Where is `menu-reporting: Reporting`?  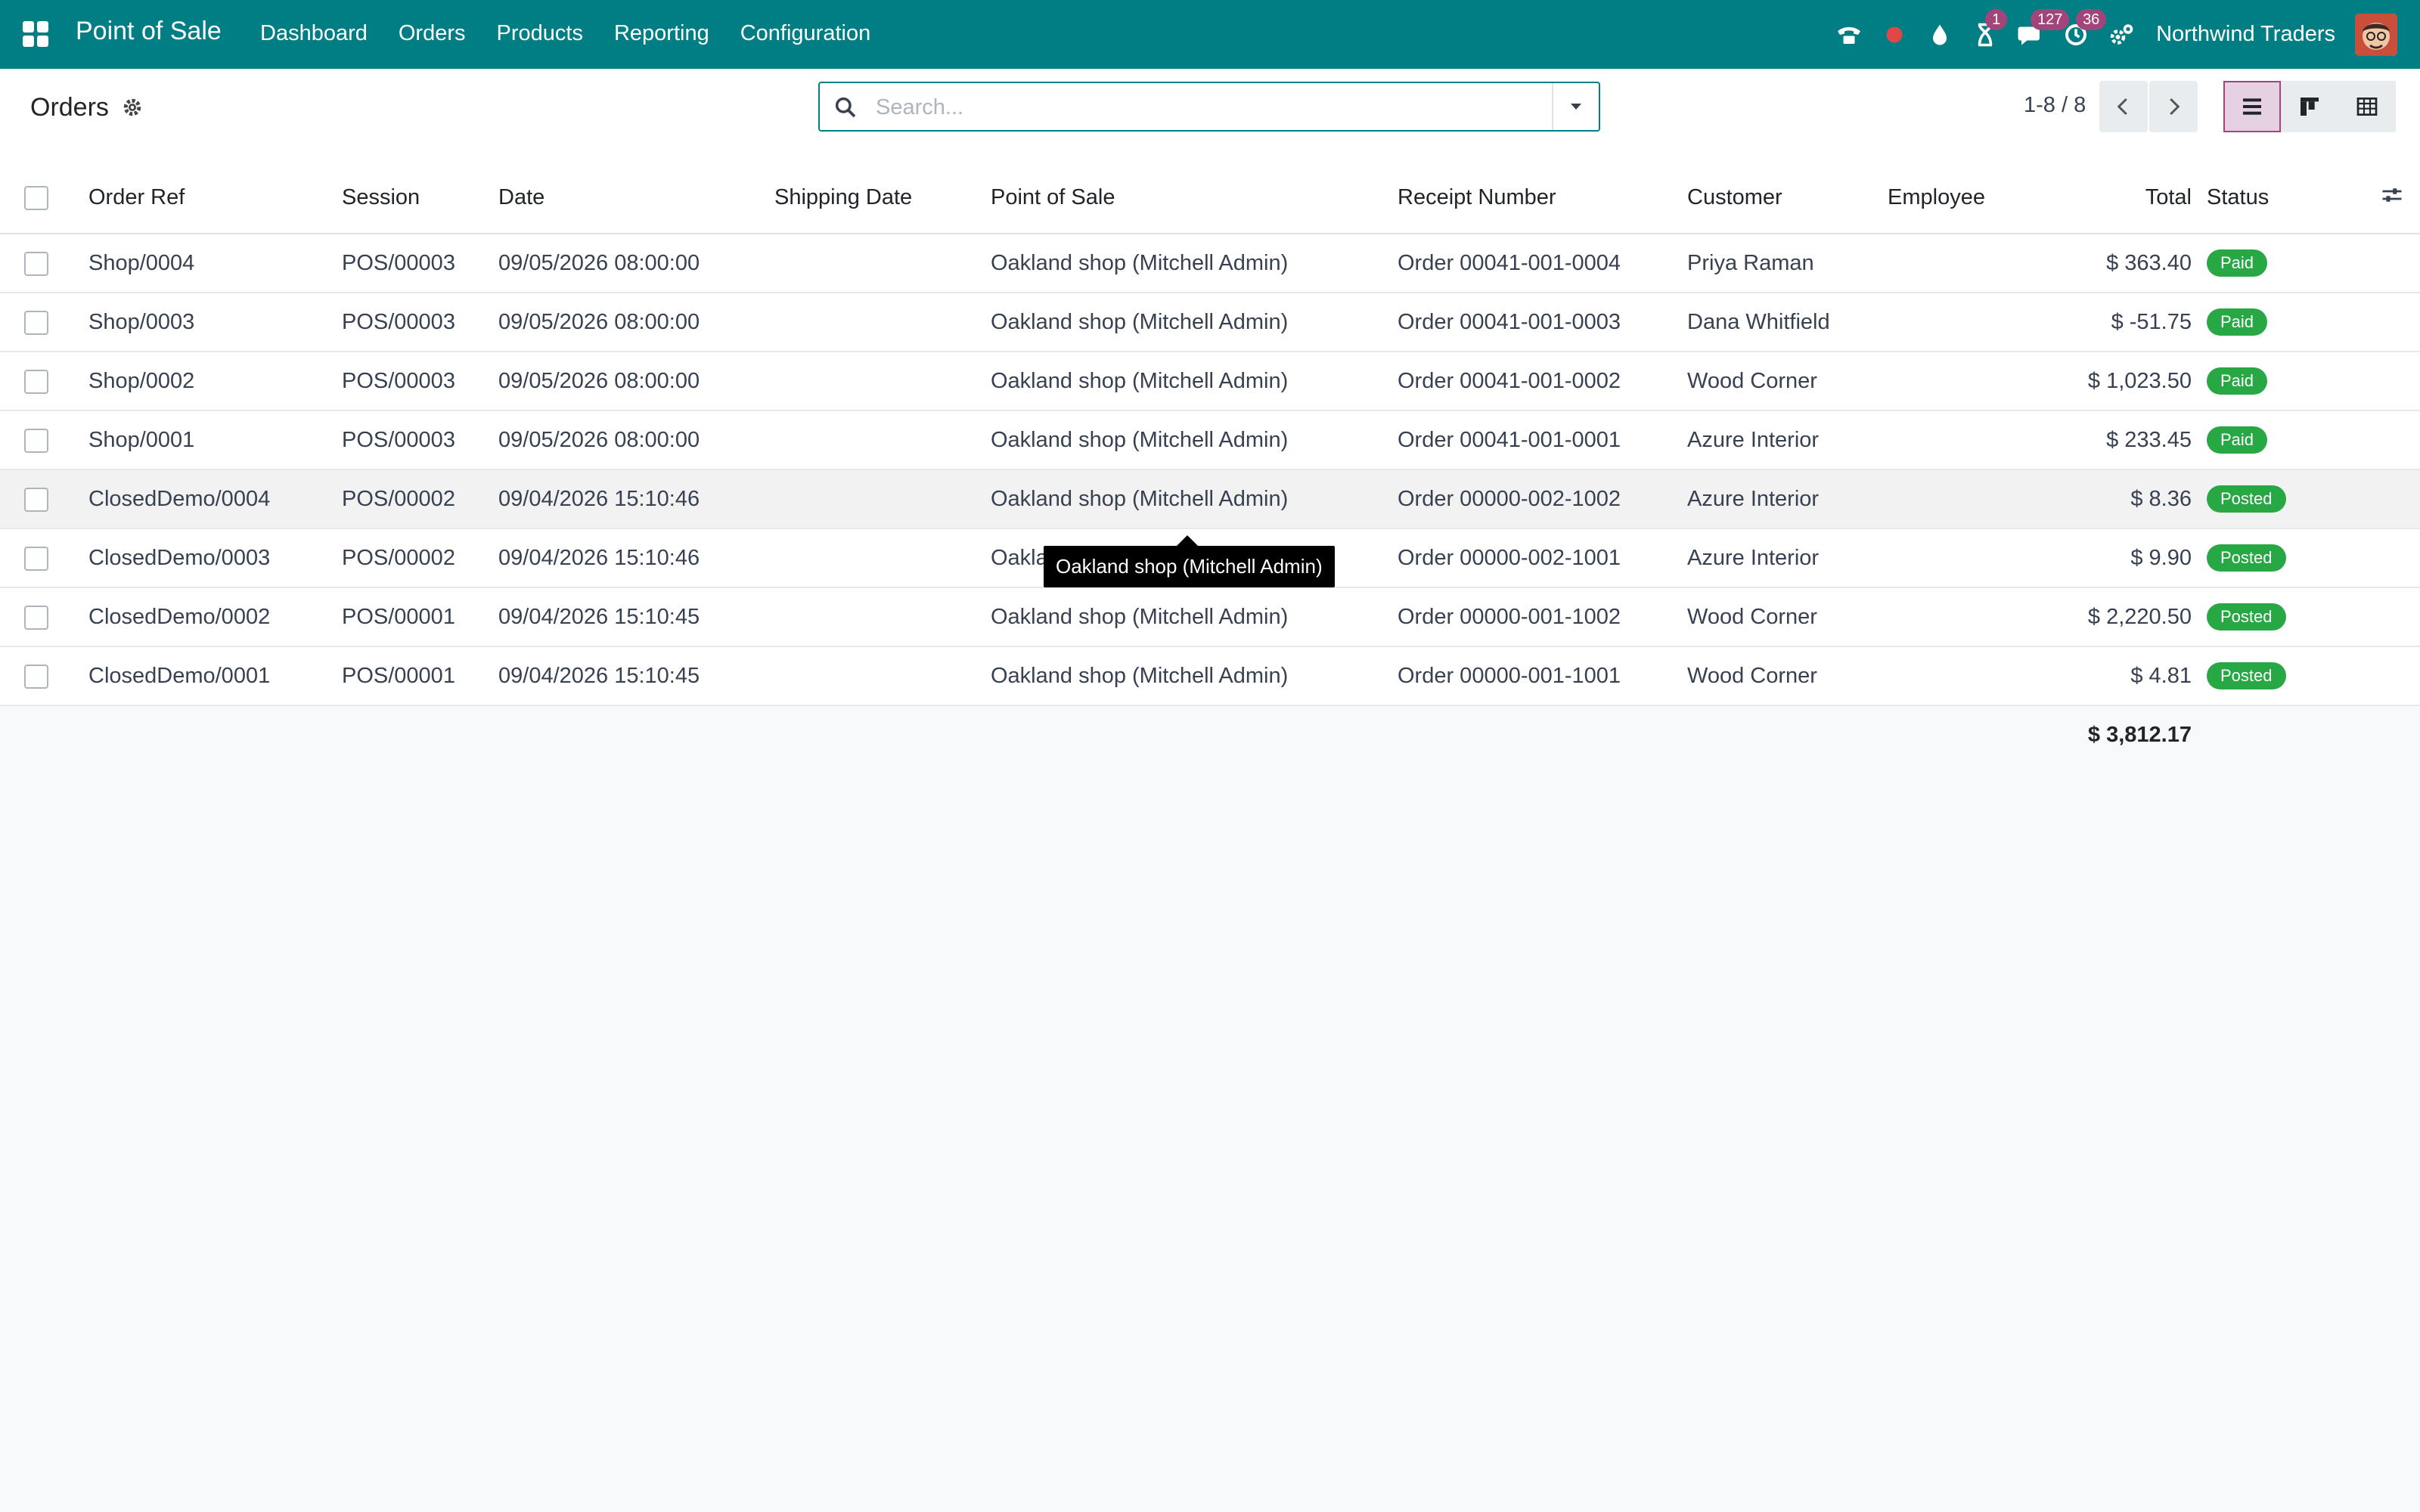 menu-reporting: Reporting is located at coordinates (661, 34).